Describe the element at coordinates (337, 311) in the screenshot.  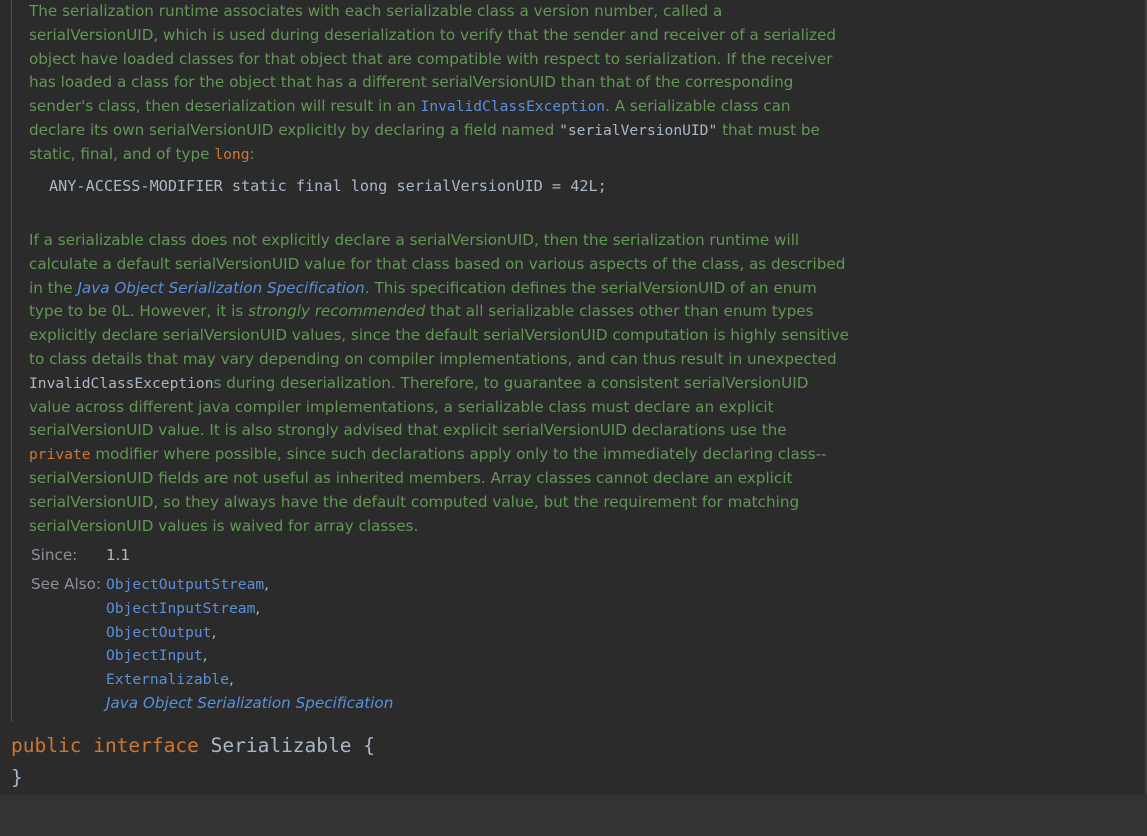
I see `emphasis-strongly-recommended: strongly recommended` at that location.